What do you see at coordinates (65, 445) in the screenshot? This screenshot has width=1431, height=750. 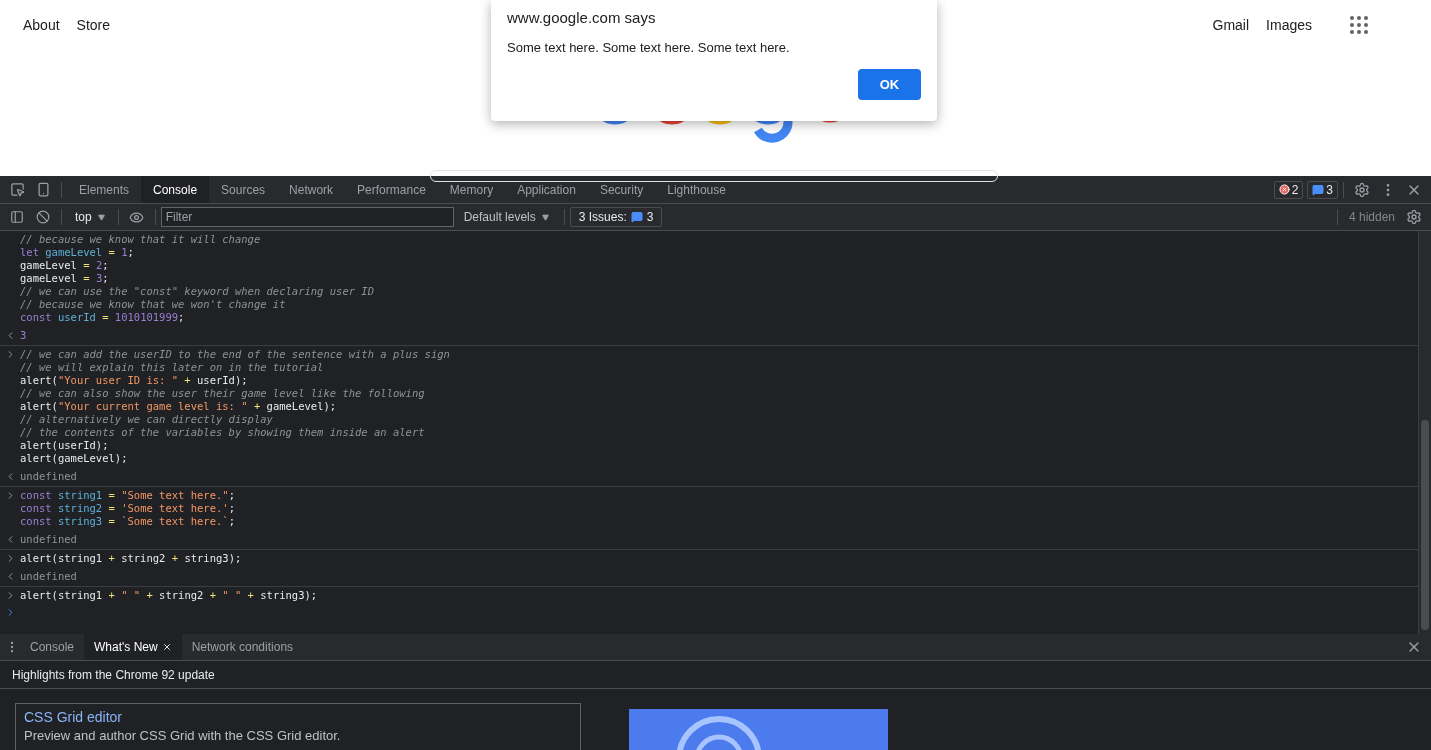 I see `code-line: alert(userId);` at bounding box center [65, 445].